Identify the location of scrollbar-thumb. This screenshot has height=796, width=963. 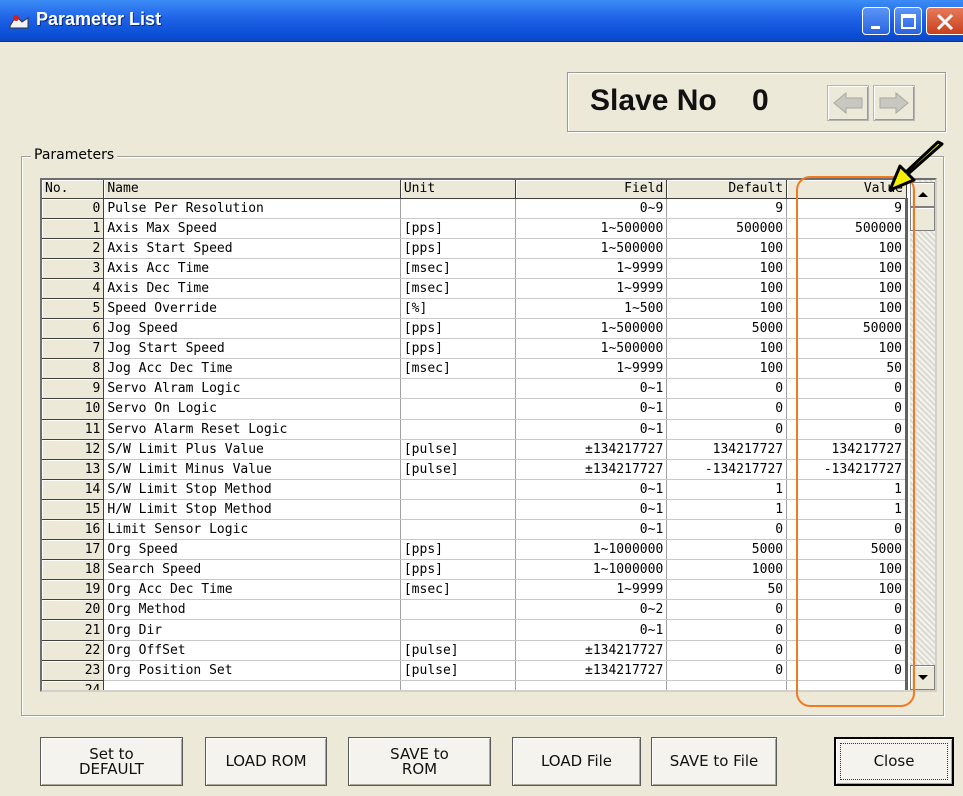
(922, 219).